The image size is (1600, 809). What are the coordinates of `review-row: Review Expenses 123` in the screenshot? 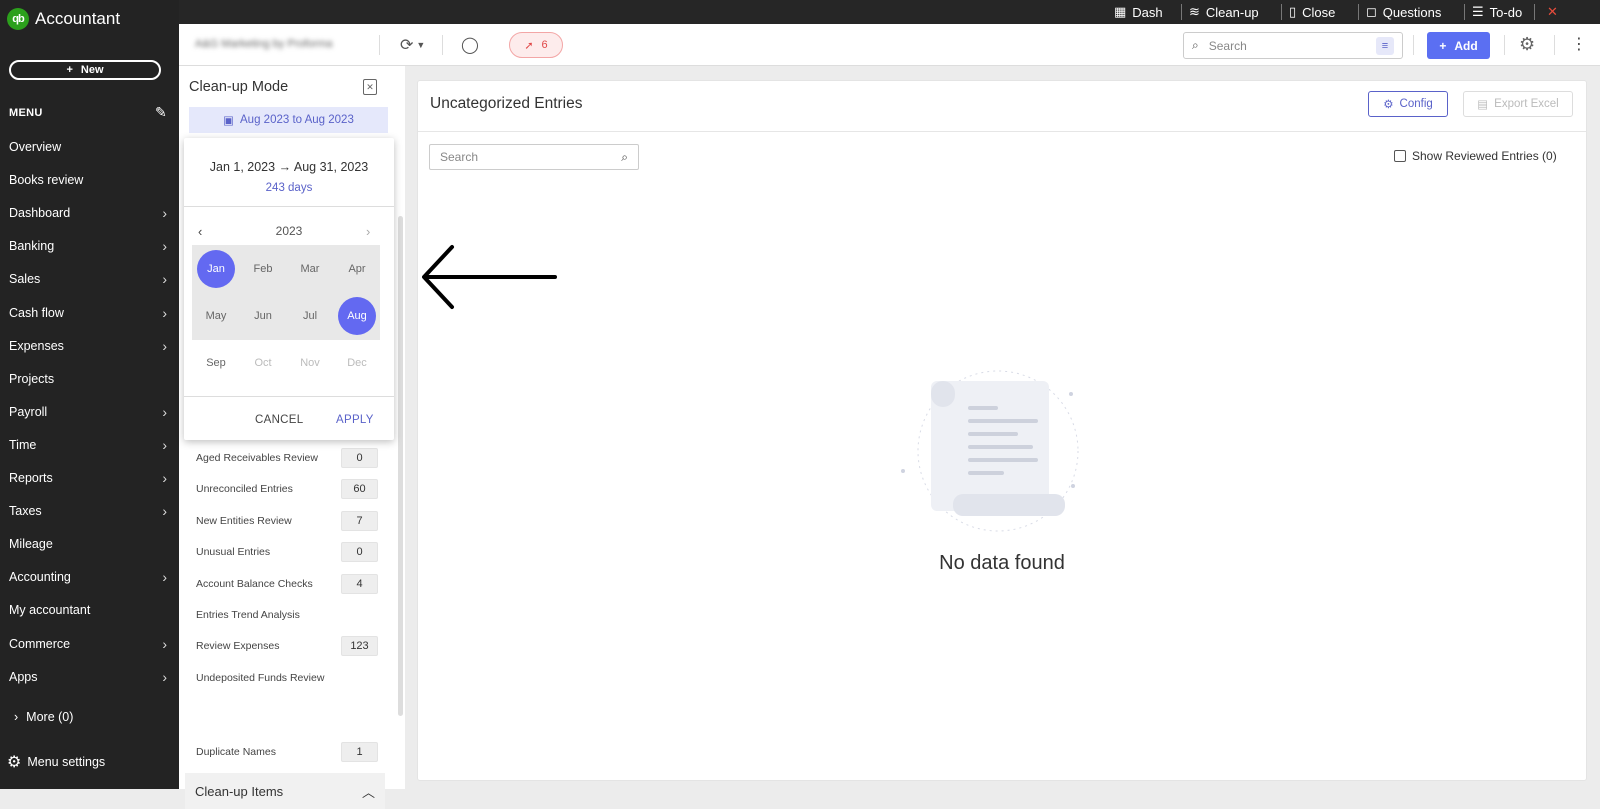 It's located at (287, 646).